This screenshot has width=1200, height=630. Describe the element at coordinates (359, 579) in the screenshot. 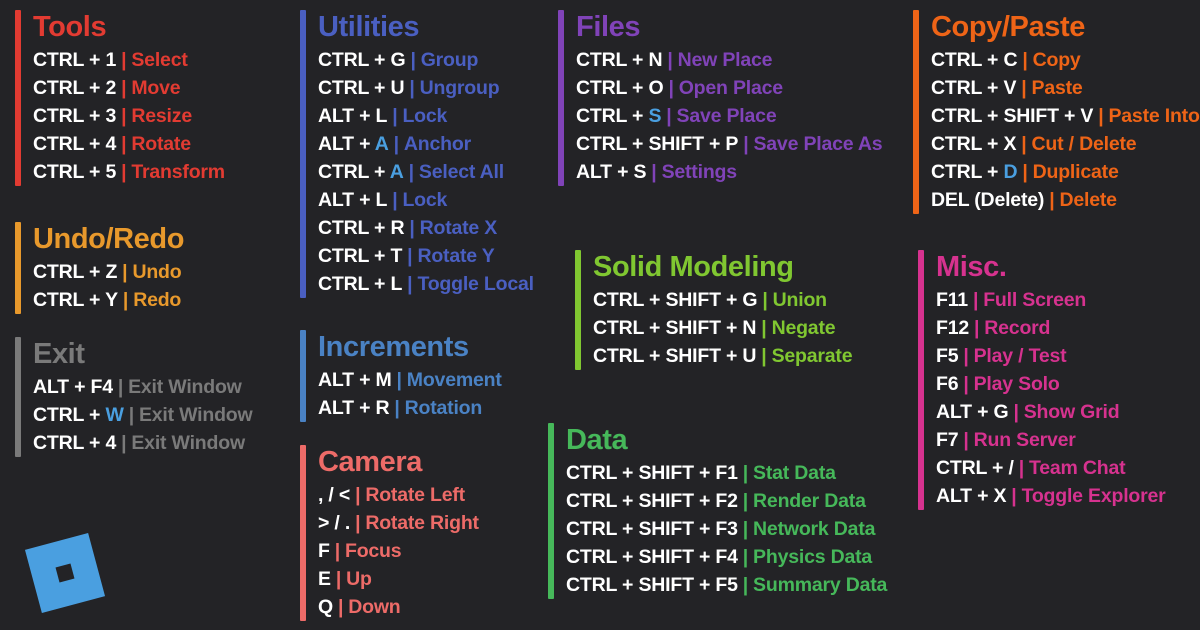

I see `shortcut-action: Up` at that location.